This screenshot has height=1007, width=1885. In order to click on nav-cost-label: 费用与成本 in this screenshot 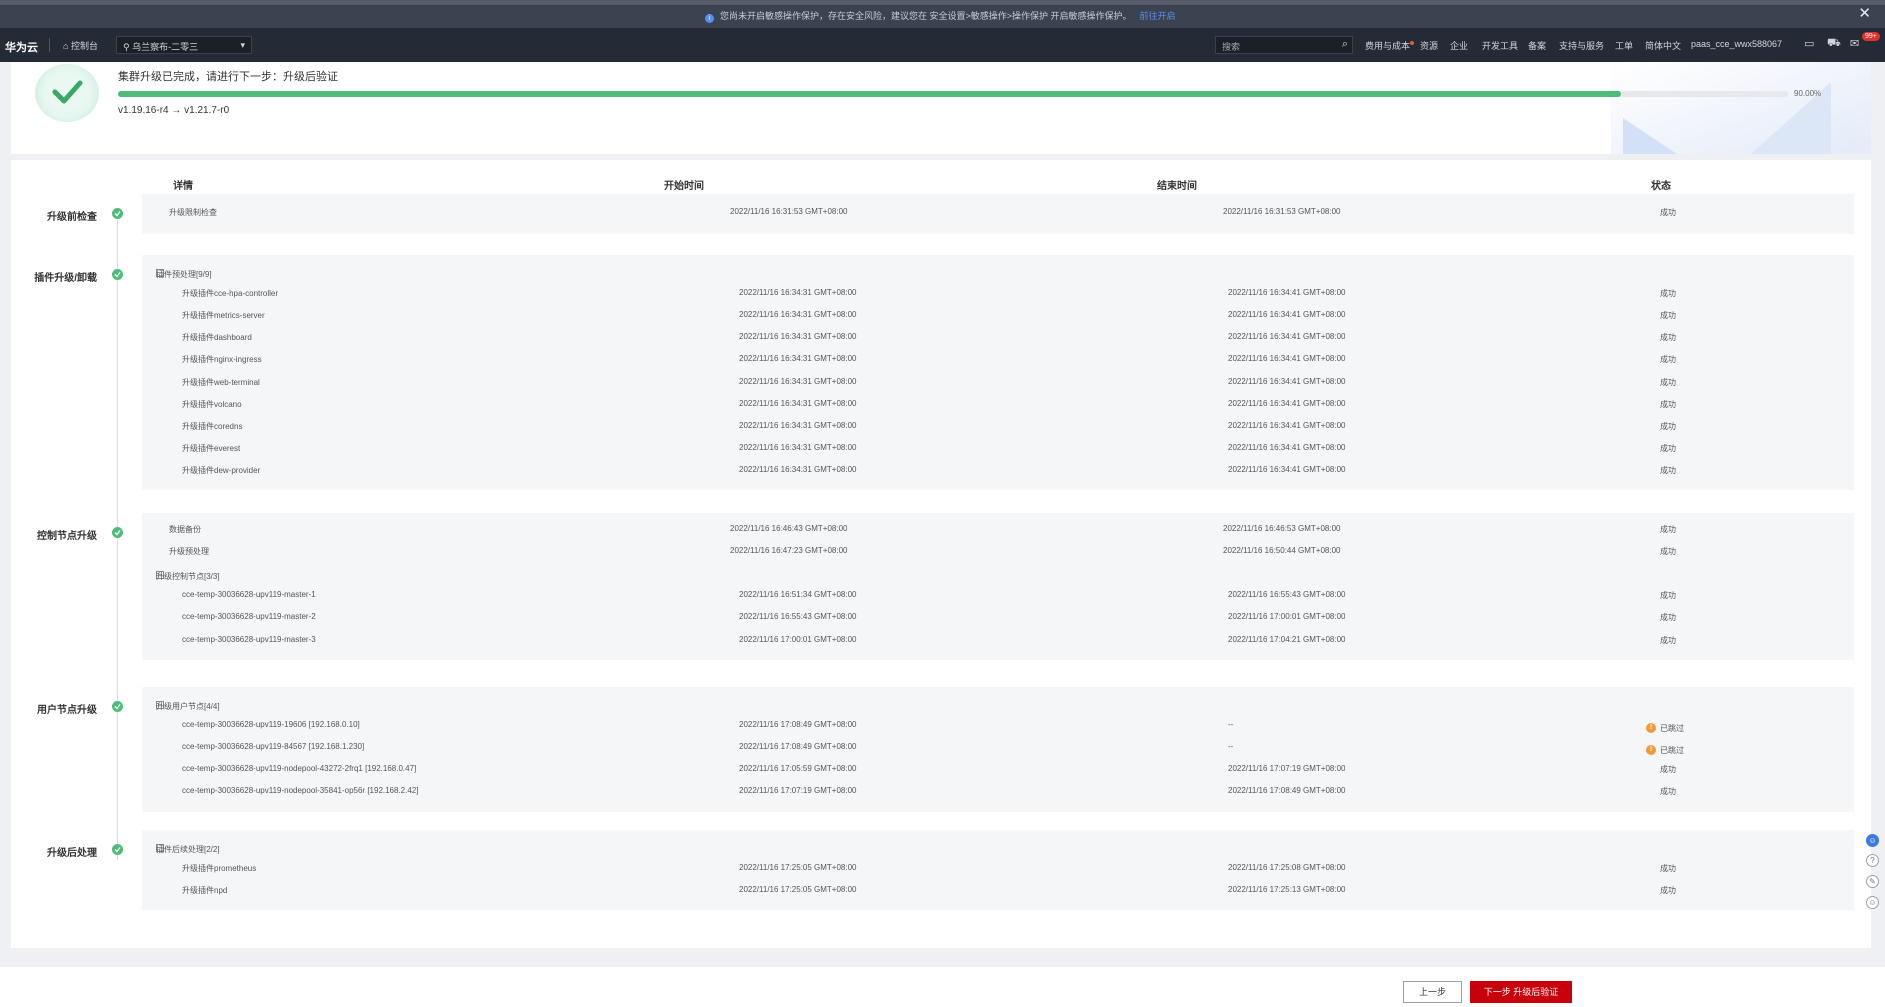, I will do `click(1388, 46)`.